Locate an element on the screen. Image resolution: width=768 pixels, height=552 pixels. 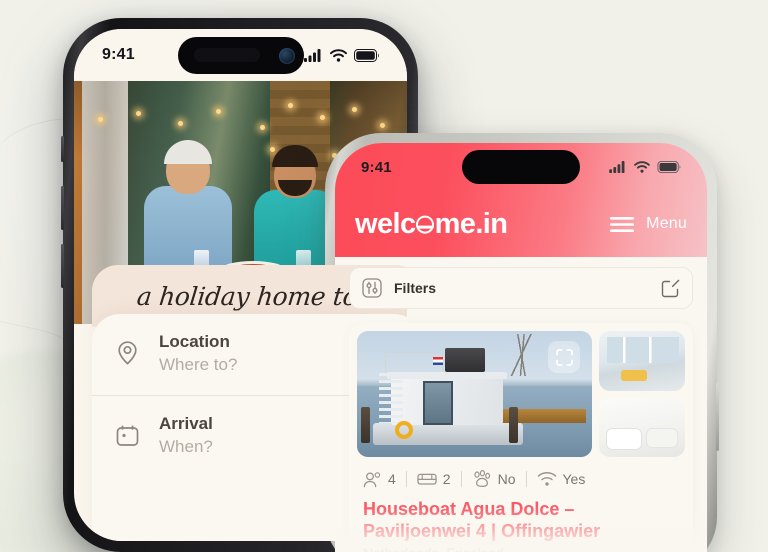
amenity-beds: 2 is located at coordinates (434, 479).